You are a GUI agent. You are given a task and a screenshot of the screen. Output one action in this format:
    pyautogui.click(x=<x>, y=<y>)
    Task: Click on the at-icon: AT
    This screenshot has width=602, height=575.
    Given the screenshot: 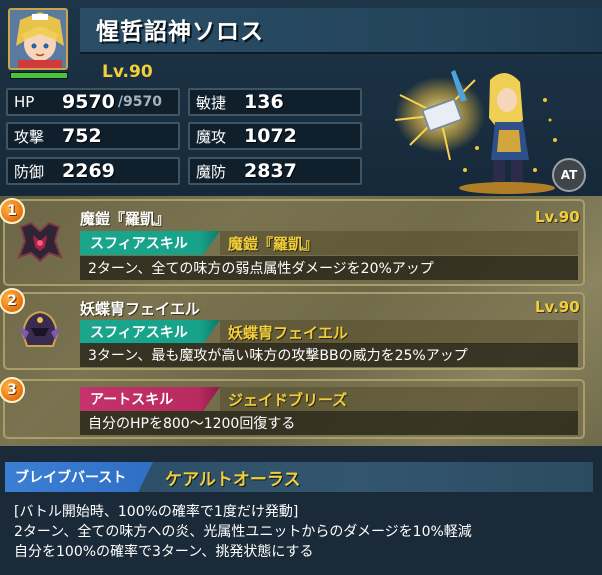 What is the action you would take?
    pyautogui.click(x=569, y=175)
    